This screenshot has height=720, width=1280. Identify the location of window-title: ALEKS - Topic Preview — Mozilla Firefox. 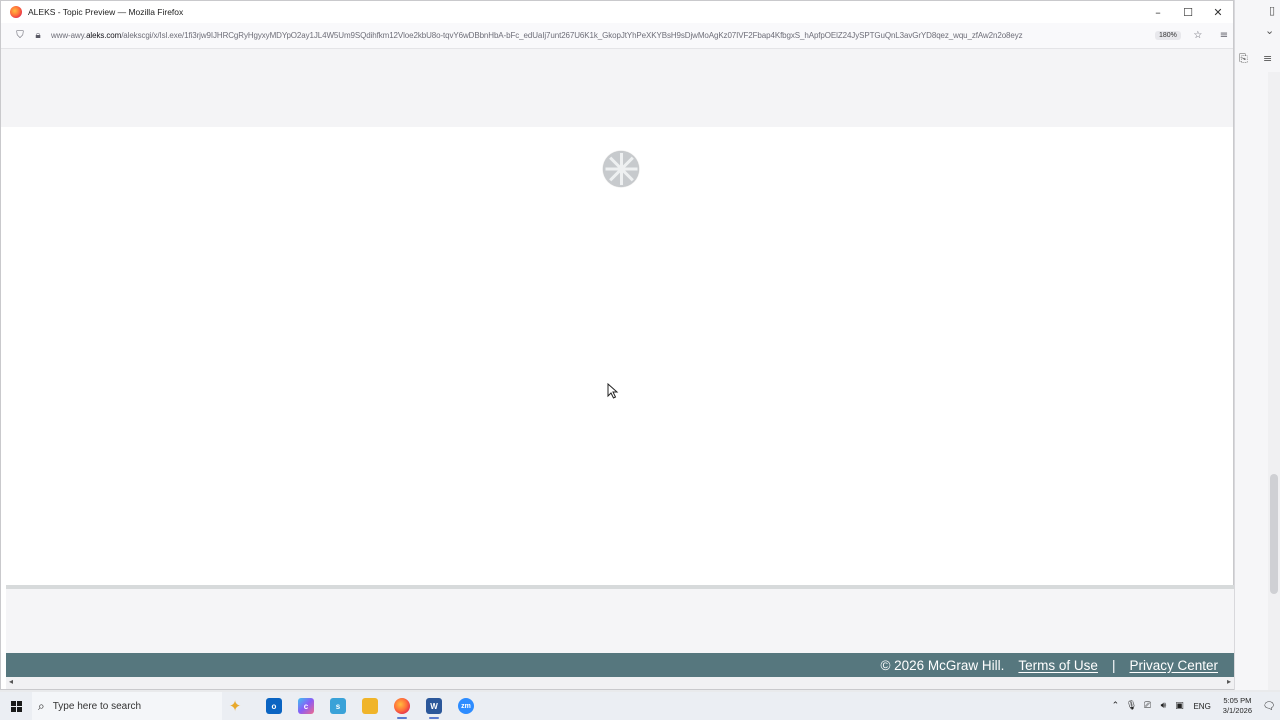
(106, 12).